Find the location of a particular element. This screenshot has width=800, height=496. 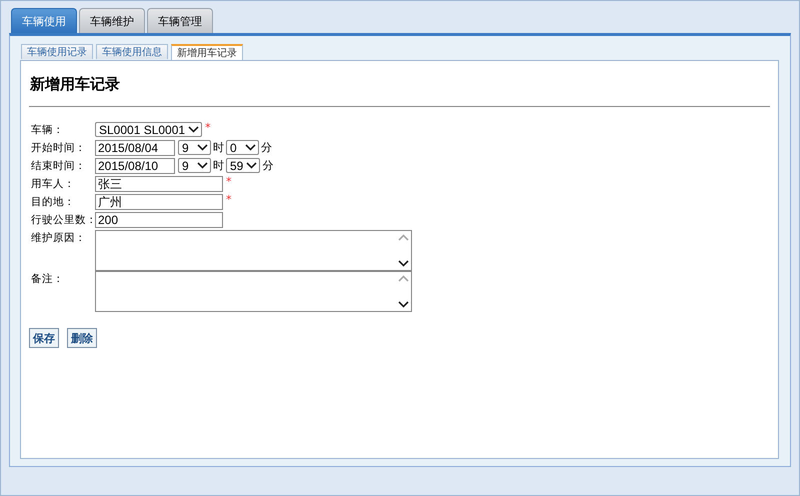

tab: 车辆维护 is located at coordinates (112, 20).